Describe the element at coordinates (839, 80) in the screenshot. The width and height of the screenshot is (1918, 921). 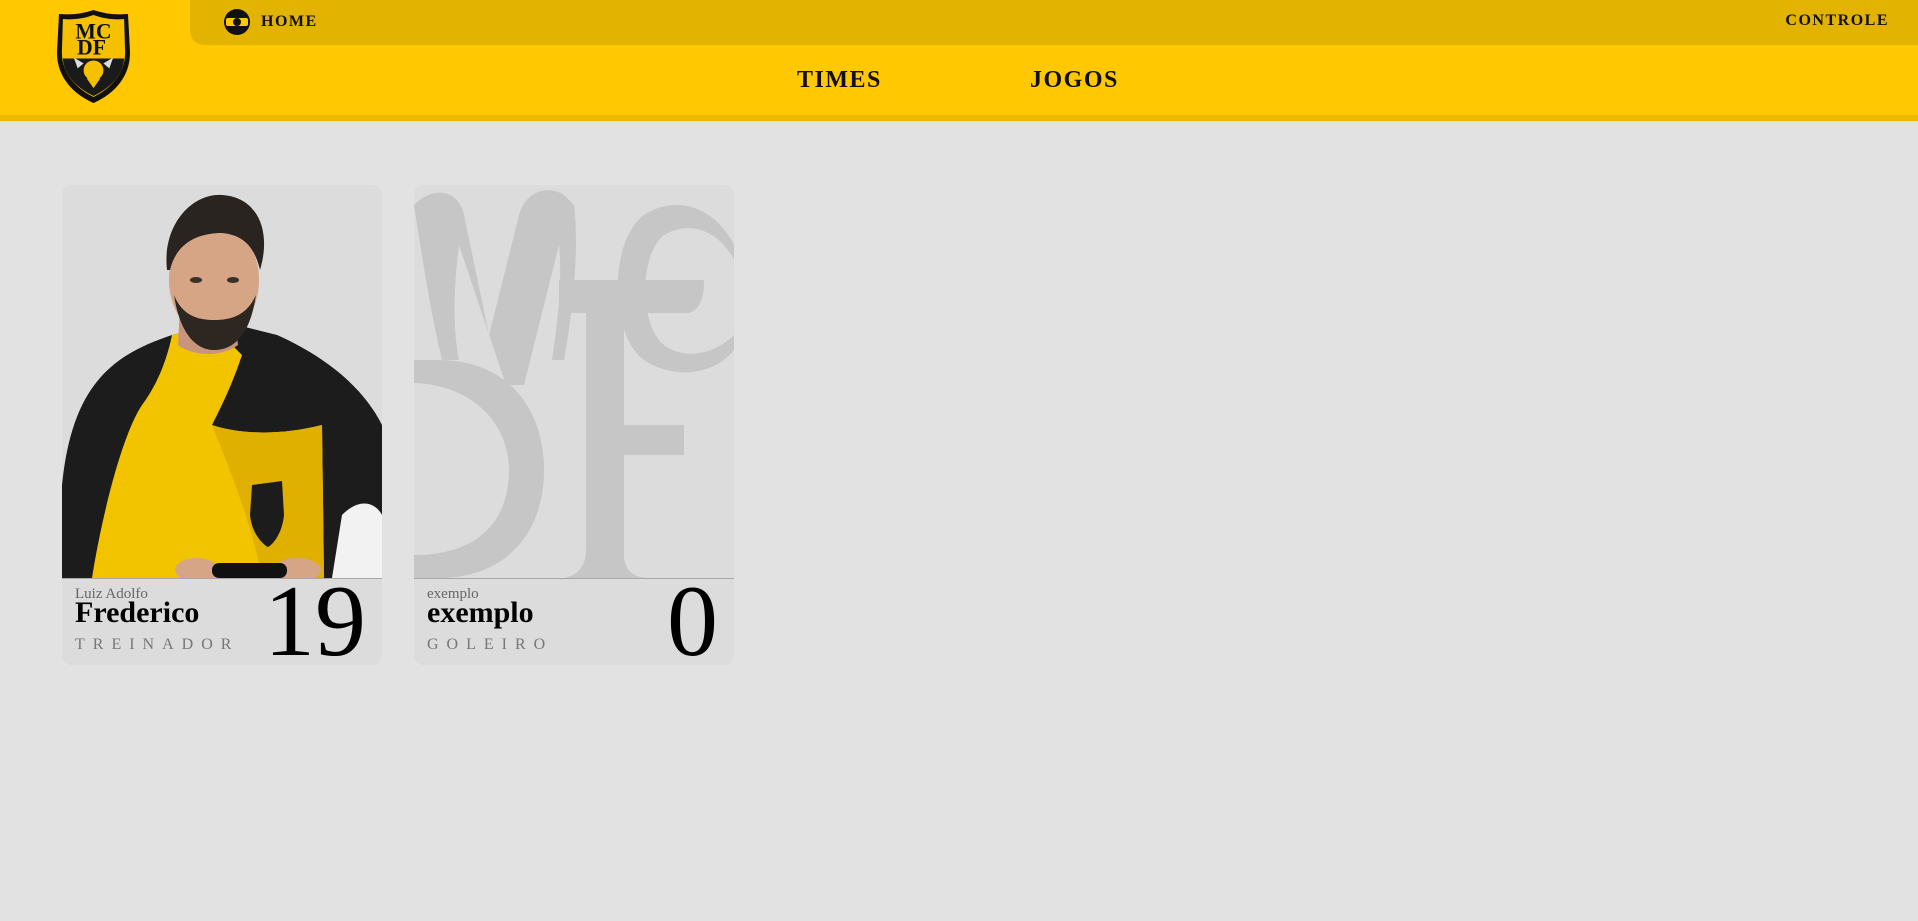
I see `nav-times: TIMES` at that location.